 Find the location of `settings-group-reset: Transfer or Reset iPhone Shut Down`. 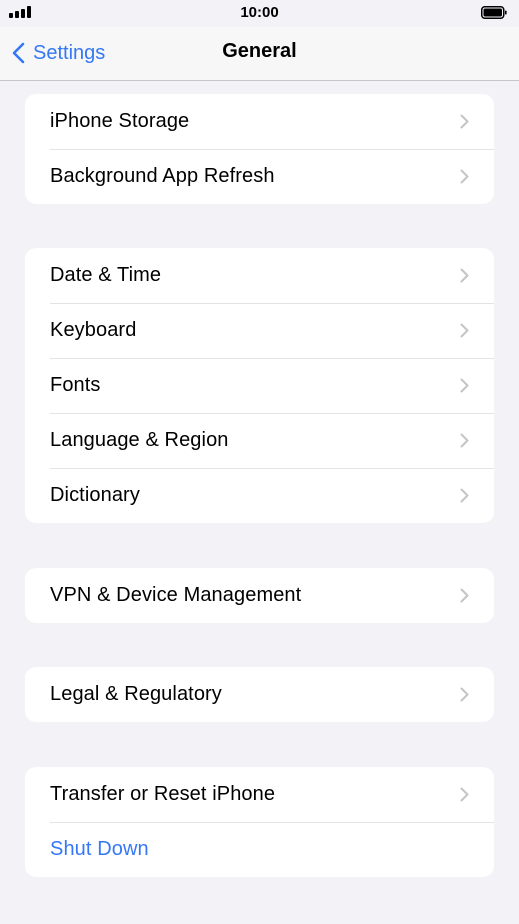

settings-group-reset: Transfer or Reset iPhone Shut Down is located at coordinates (259, 822).